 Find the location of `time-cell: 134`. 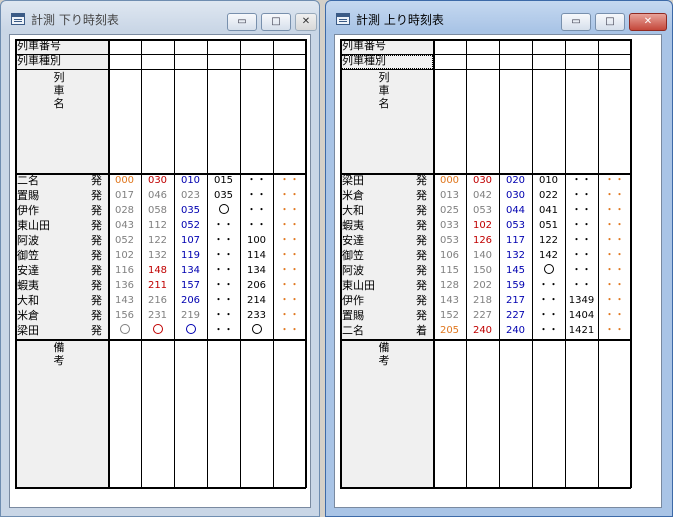

time-cell: 134 is located at coordinates (256, 271).